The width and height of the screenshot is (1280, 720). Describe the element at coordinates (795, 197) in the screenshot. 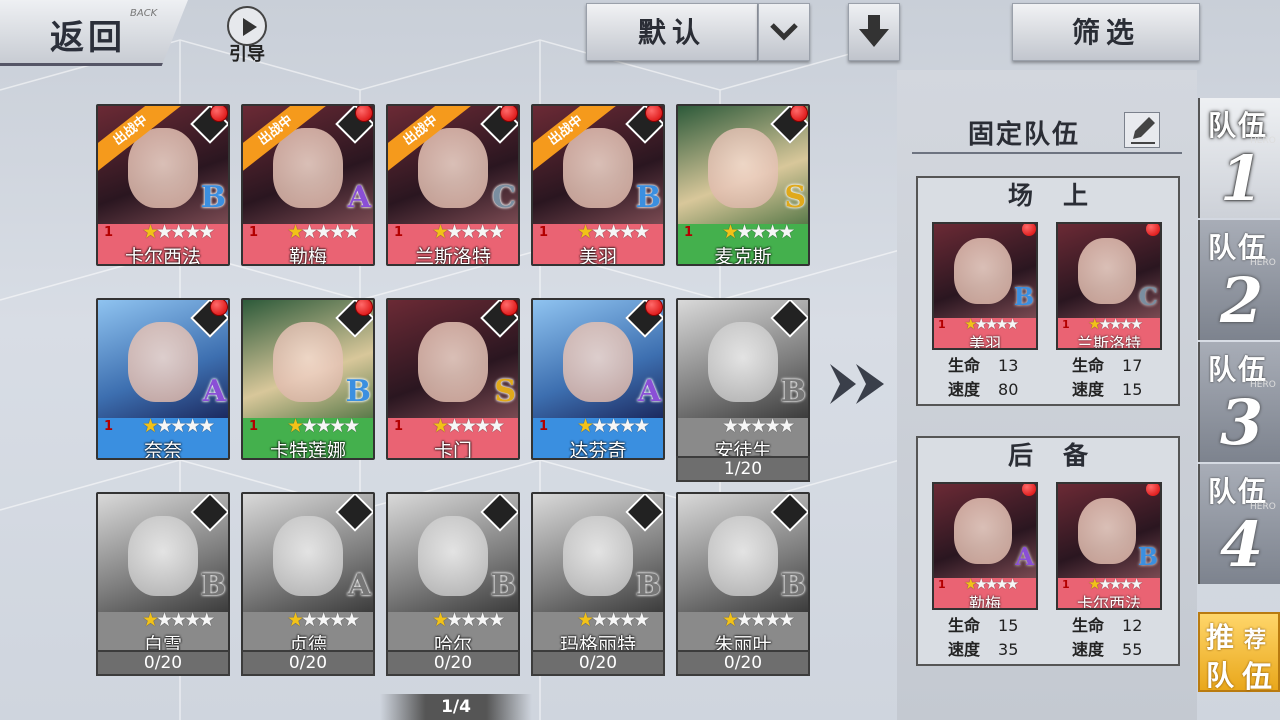

I see `rank-badge: S` at that location.